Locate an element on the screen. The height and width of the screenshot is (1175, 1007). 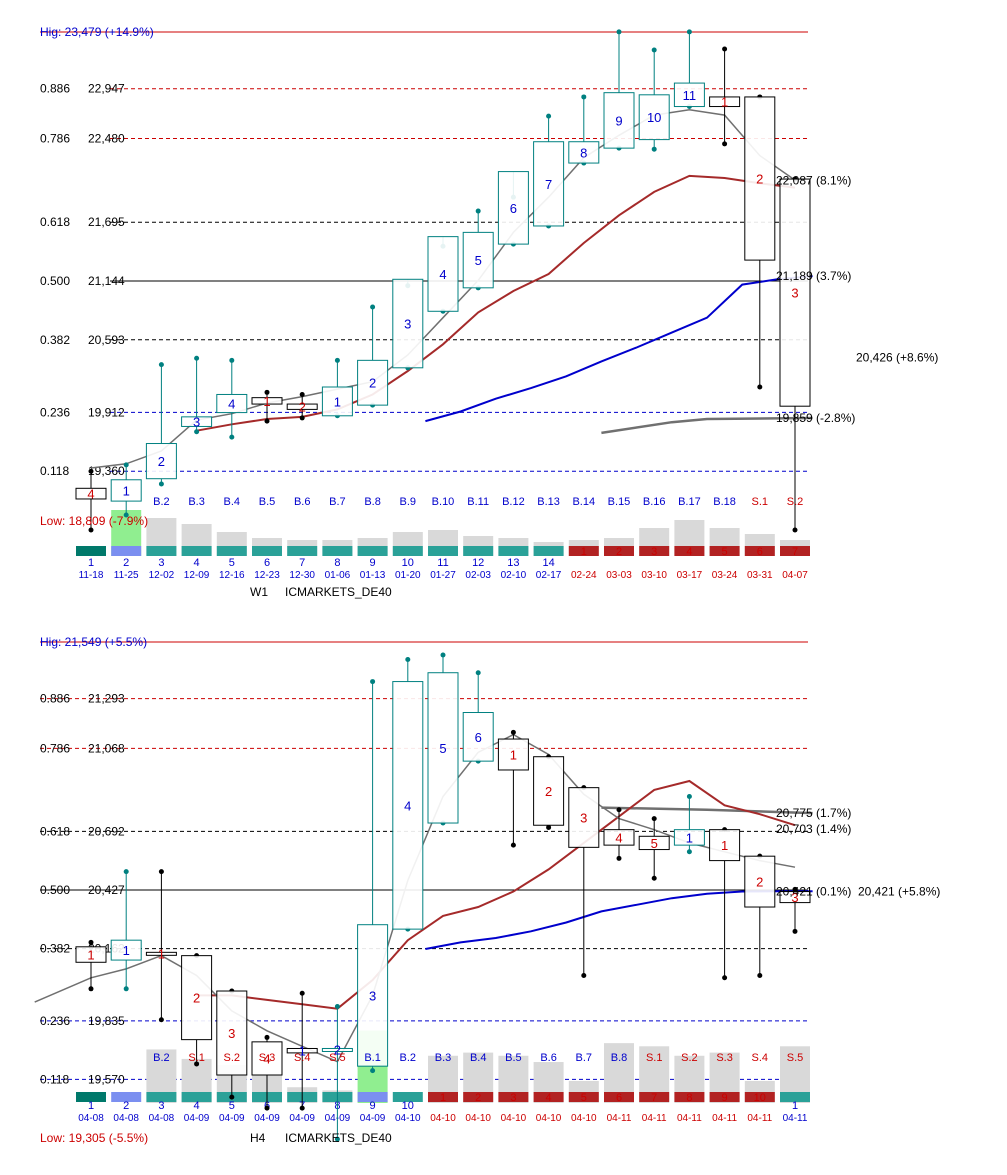
date-tick-label: 12-30 is located at coordinates (302, 575).